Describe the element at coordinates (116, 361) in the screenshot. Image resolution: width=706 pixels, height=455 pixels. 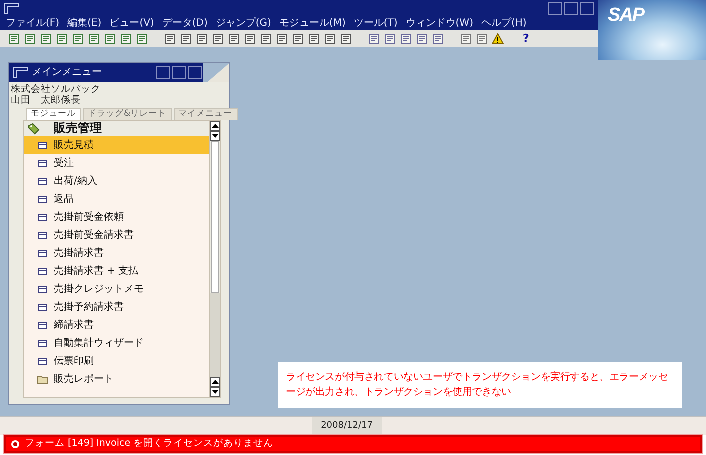
I see `tree-item: 伝票印刷` at that location.